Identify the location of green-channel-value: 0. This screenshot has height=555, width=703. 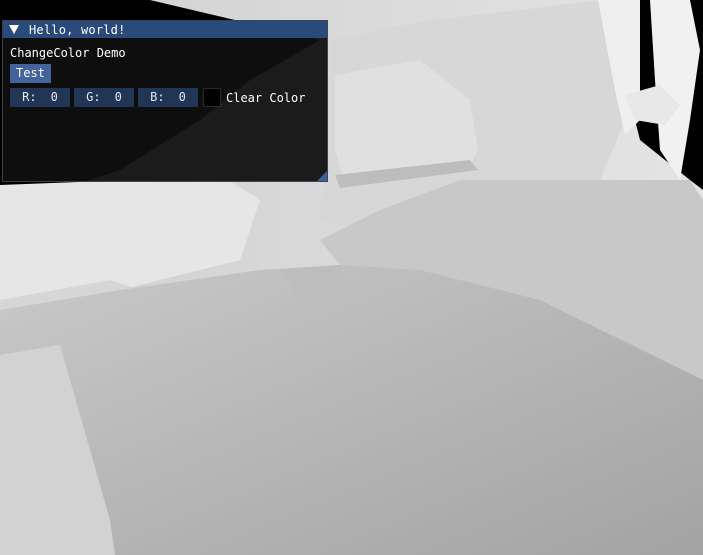
(118, 97).